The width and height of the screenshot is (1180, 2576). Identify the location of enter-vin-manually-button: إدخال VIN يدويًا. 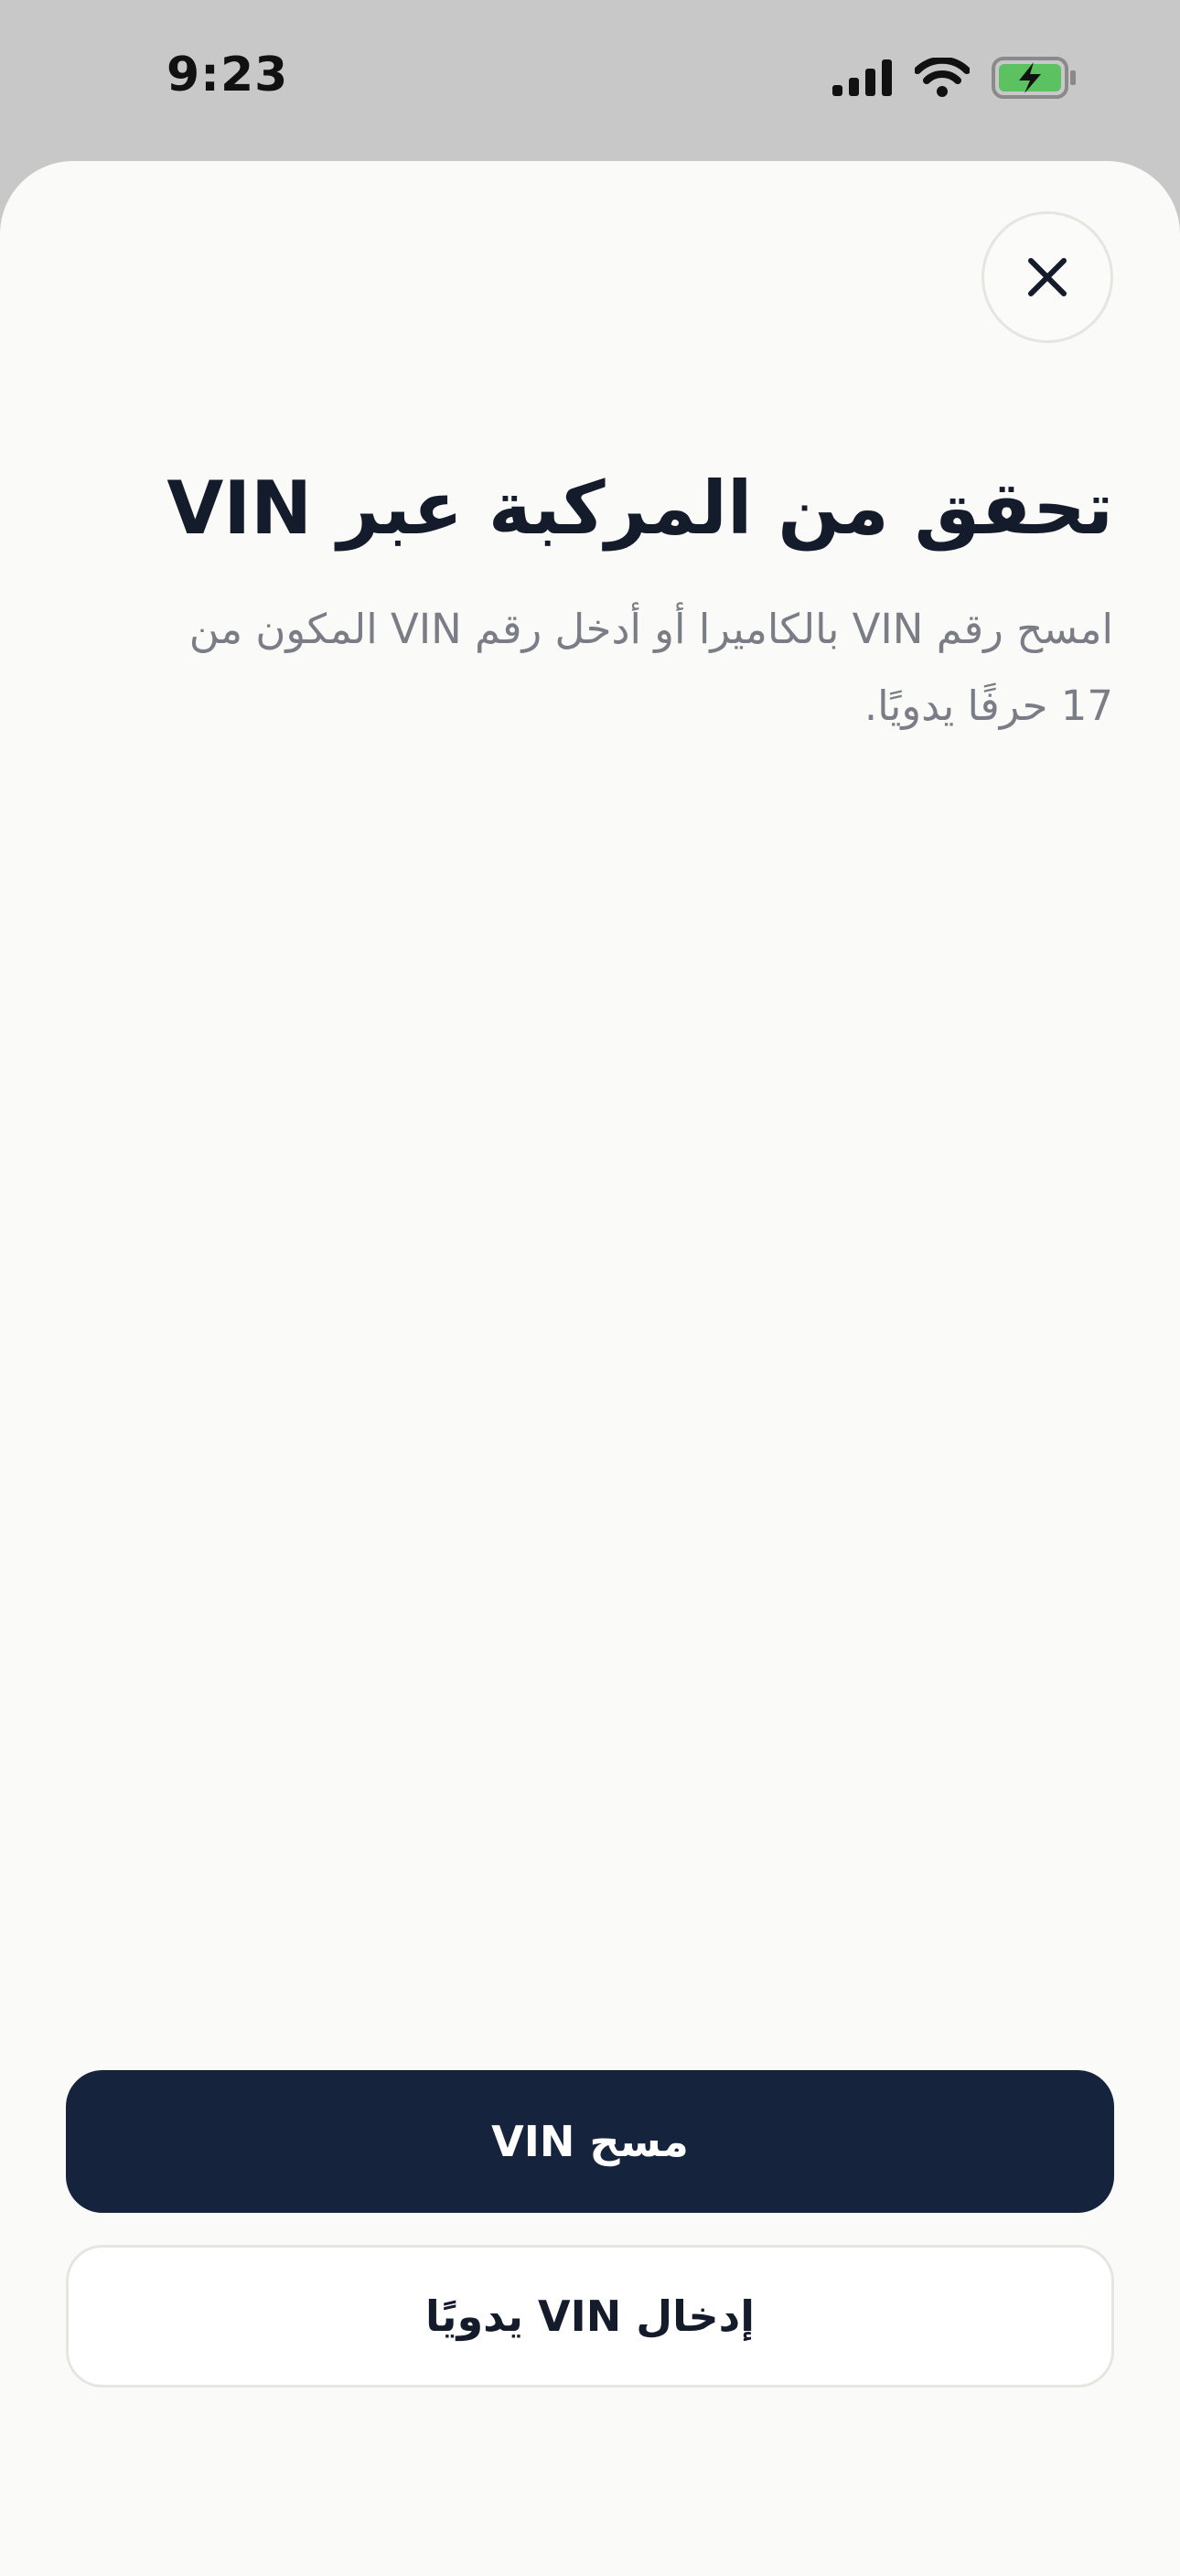
(590, 2316).